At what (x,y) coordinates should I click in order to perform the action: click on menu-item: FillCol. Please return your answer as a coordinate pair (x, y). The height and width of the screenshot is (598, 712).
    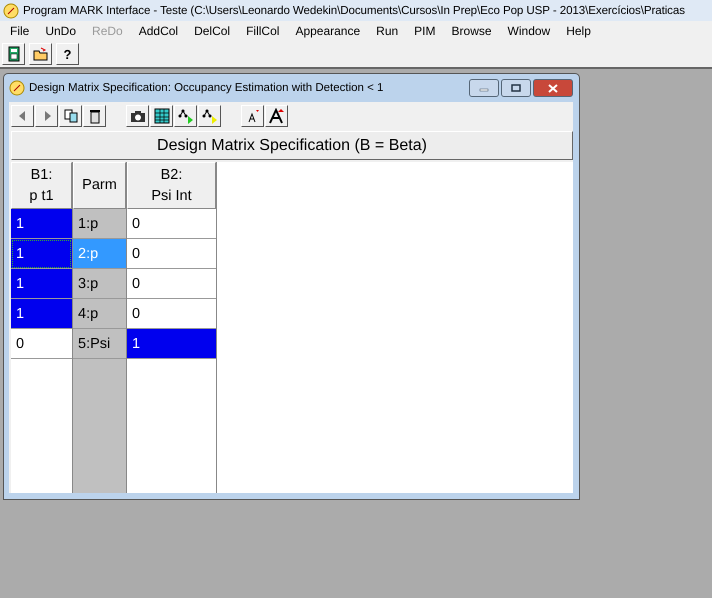
    Looking at the image, I should click on (263, 31).